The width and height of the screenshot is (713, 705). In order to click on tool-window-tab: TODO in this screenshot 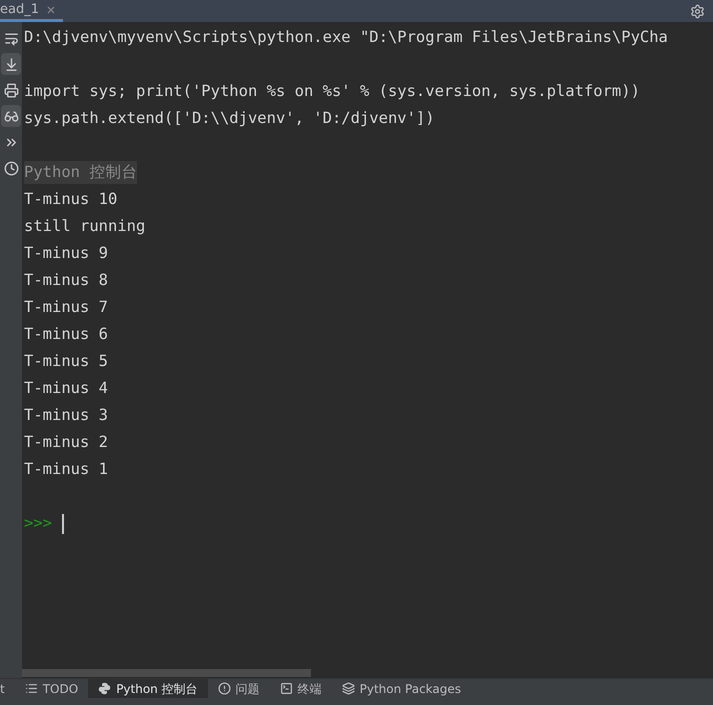, I will do `click(51, 688)`.